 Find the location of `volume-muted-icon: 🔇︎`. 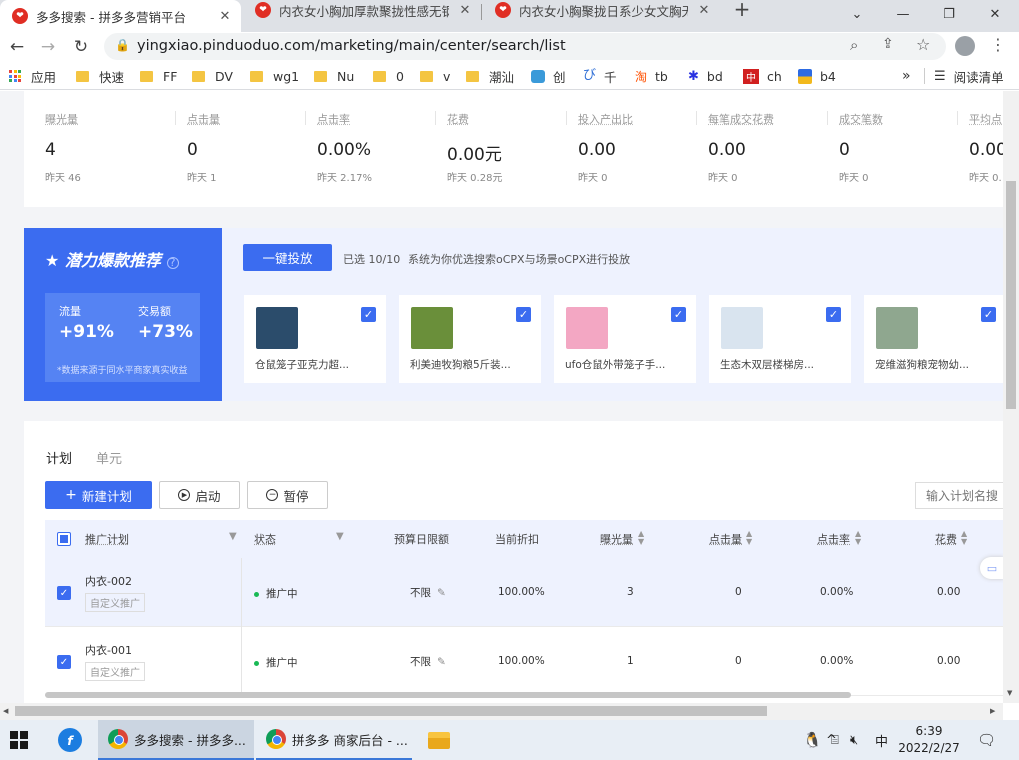

volume-muted-icon: 🔇︎ is located at coordinates (854, 740).